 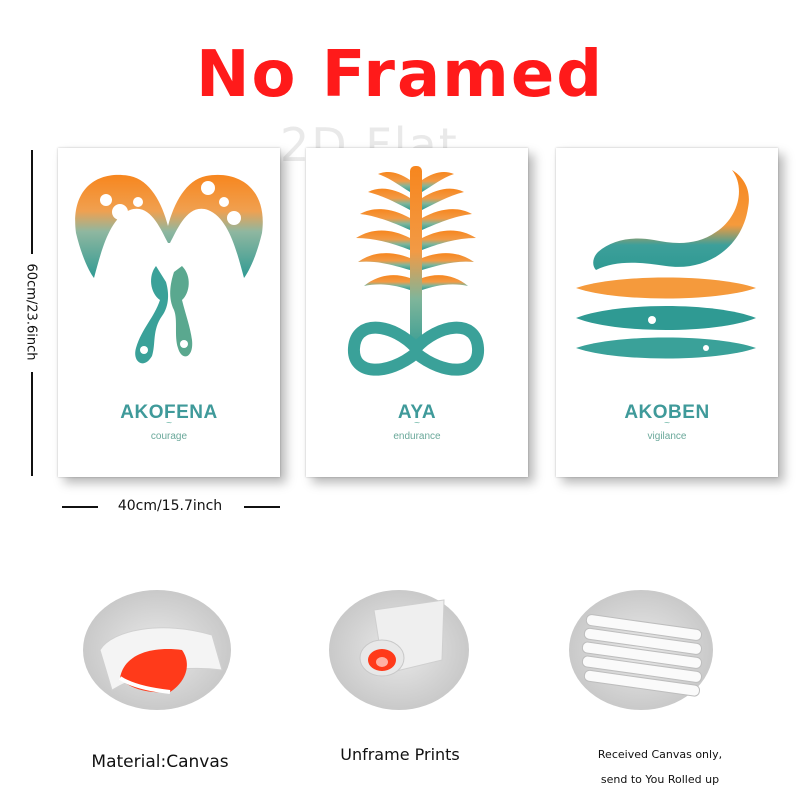 I want to click on no-framed-headline: No Framed, so click(x=400, y=75).